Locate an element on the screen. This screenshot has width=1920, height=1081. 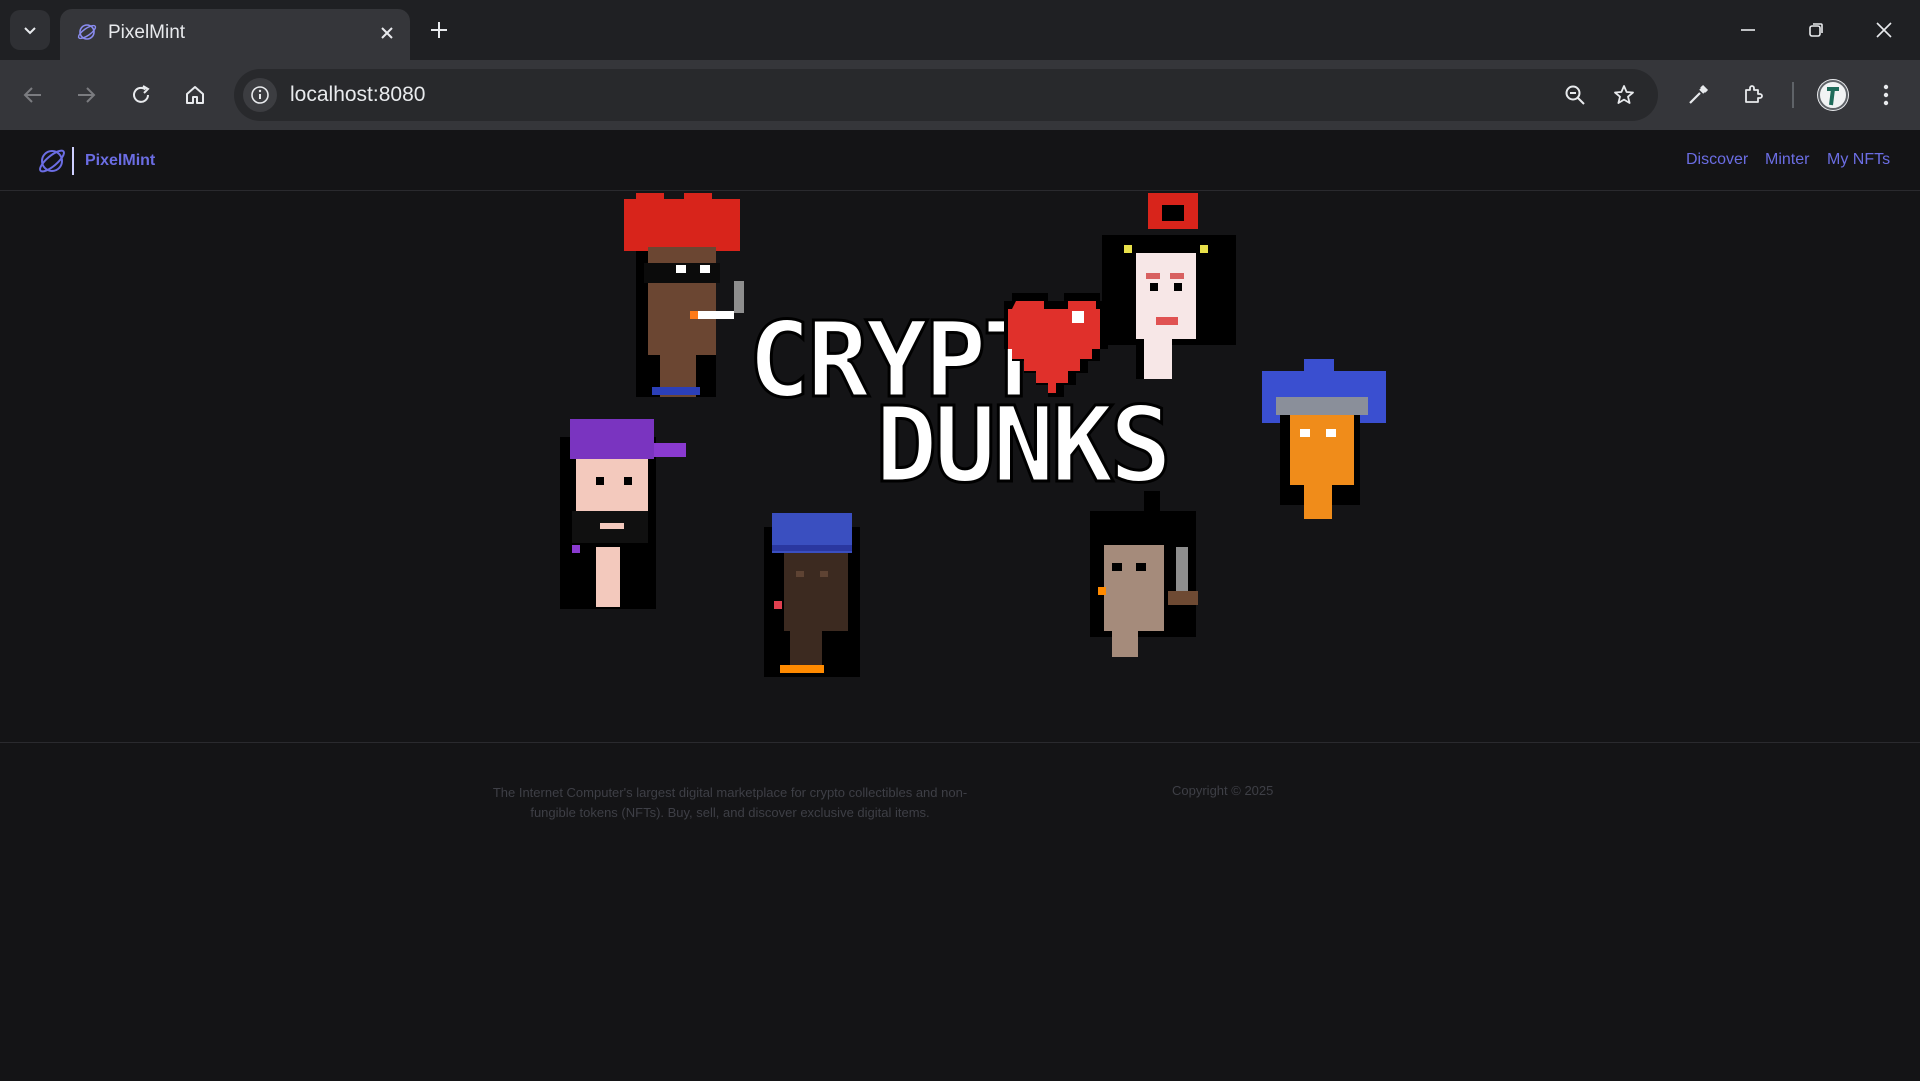
eyedropper-extension-button is located at coordinates (1698, 95).